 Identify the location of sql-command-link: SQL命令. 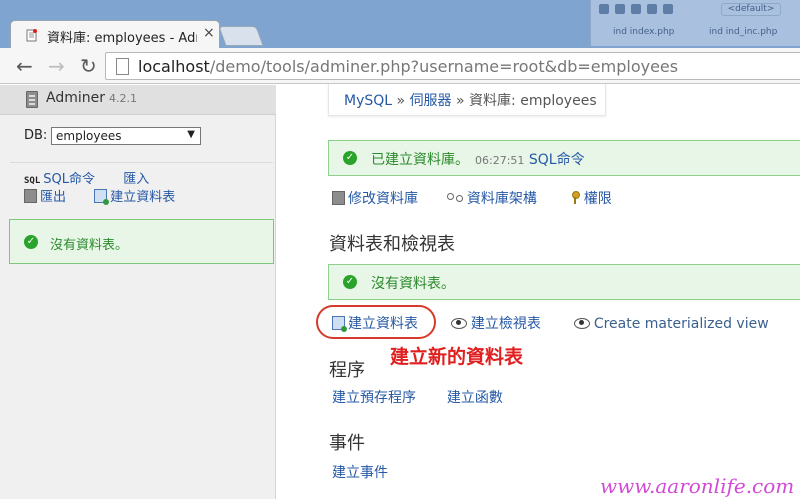
(69, 179).